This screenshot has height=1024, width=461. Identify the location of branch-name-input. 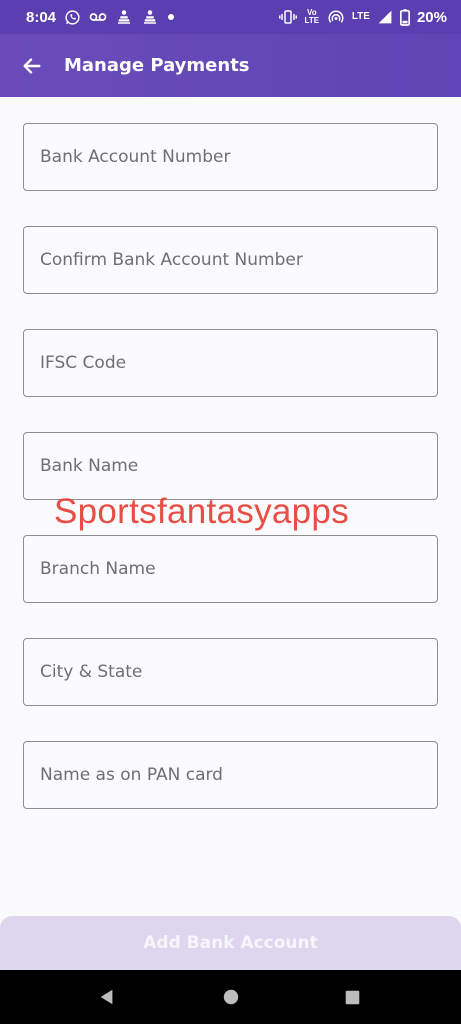
(230, 569).